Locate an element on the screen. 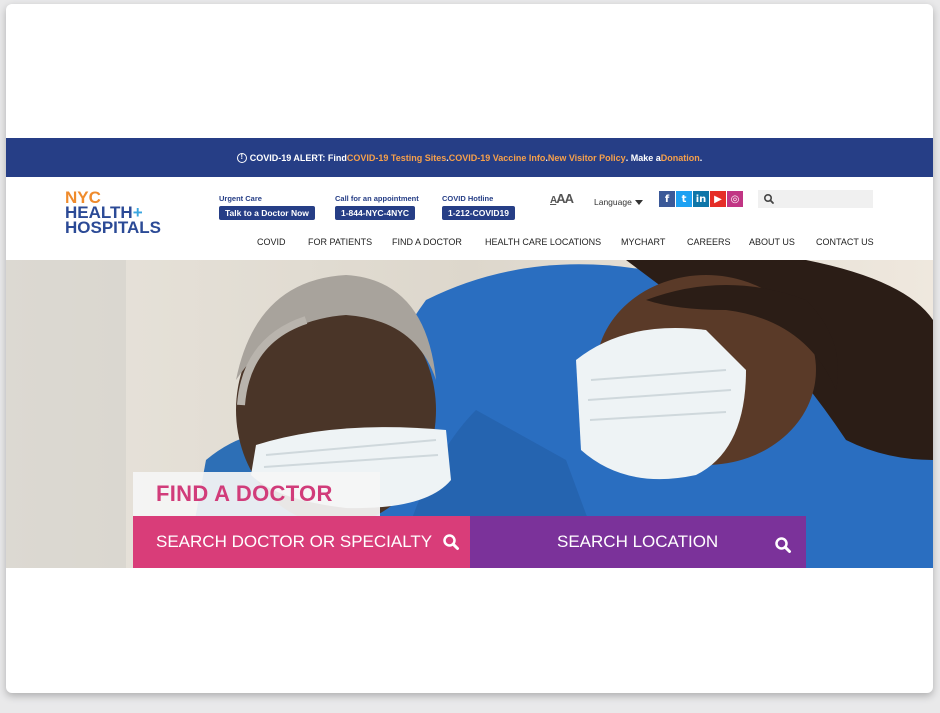  text-size-toggle: AAA is located at coordinates (562, 198).